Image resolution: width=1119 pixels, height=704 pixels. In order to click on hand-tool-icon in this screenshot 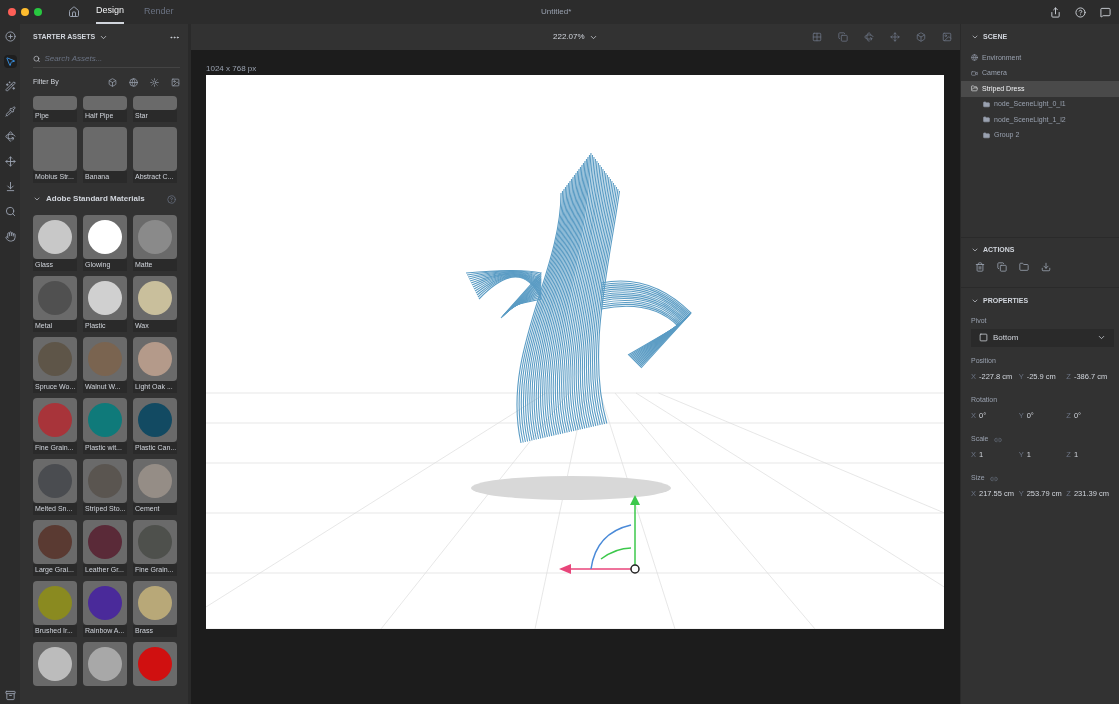, I will do `click(10, 236)`.